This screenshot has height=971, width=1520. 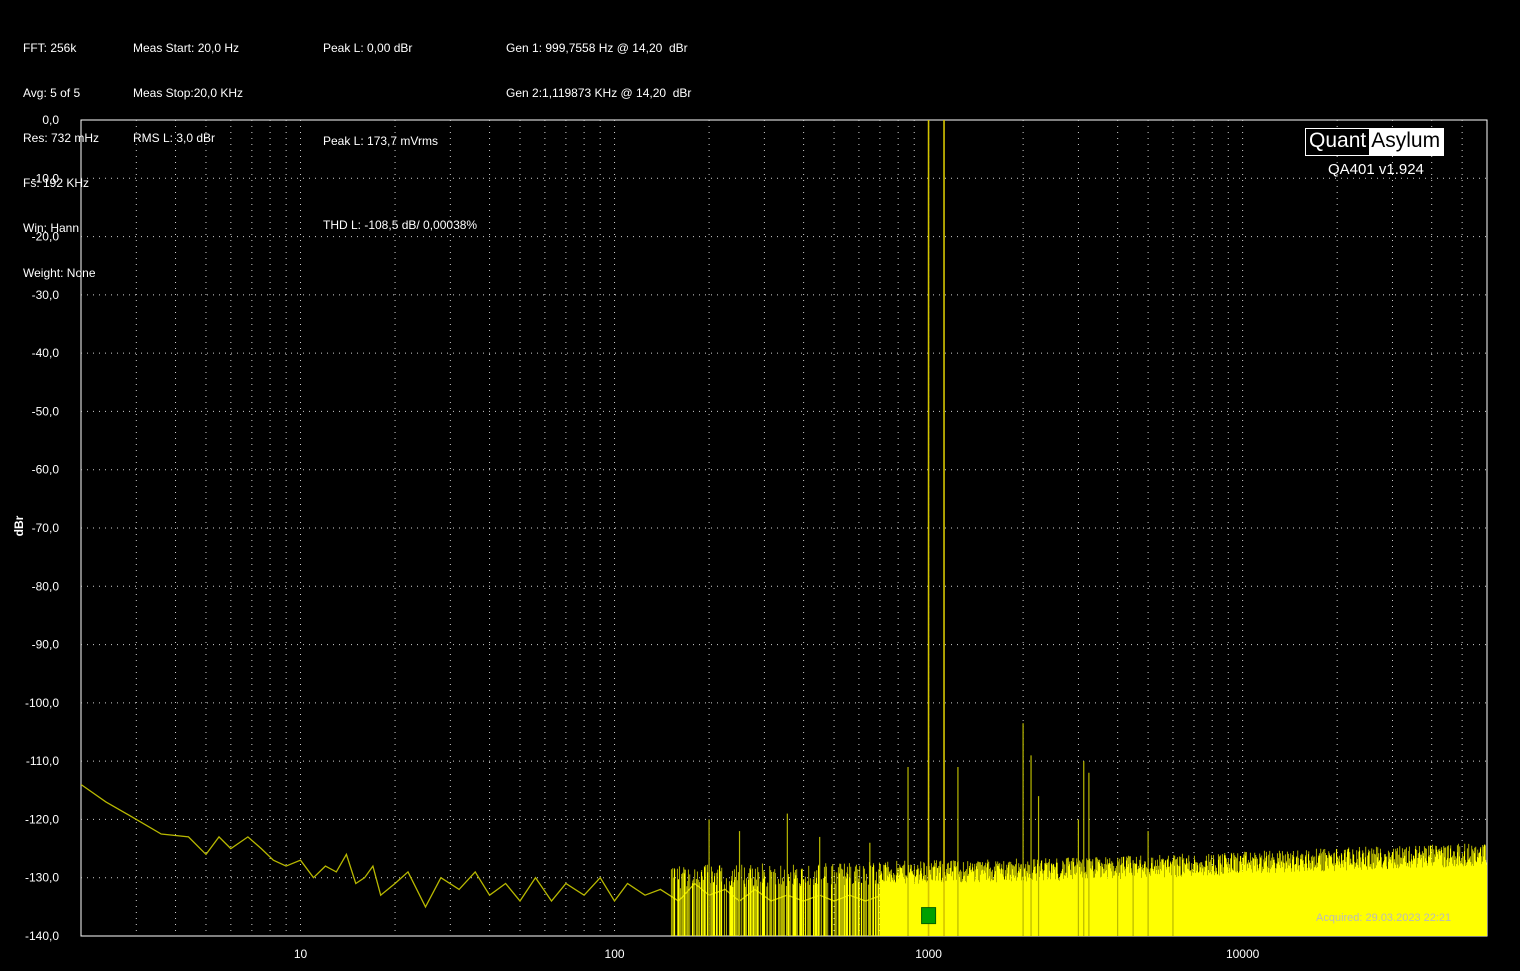 I want to click on y-tick-label: -10,0, so click(x=46, y=178).